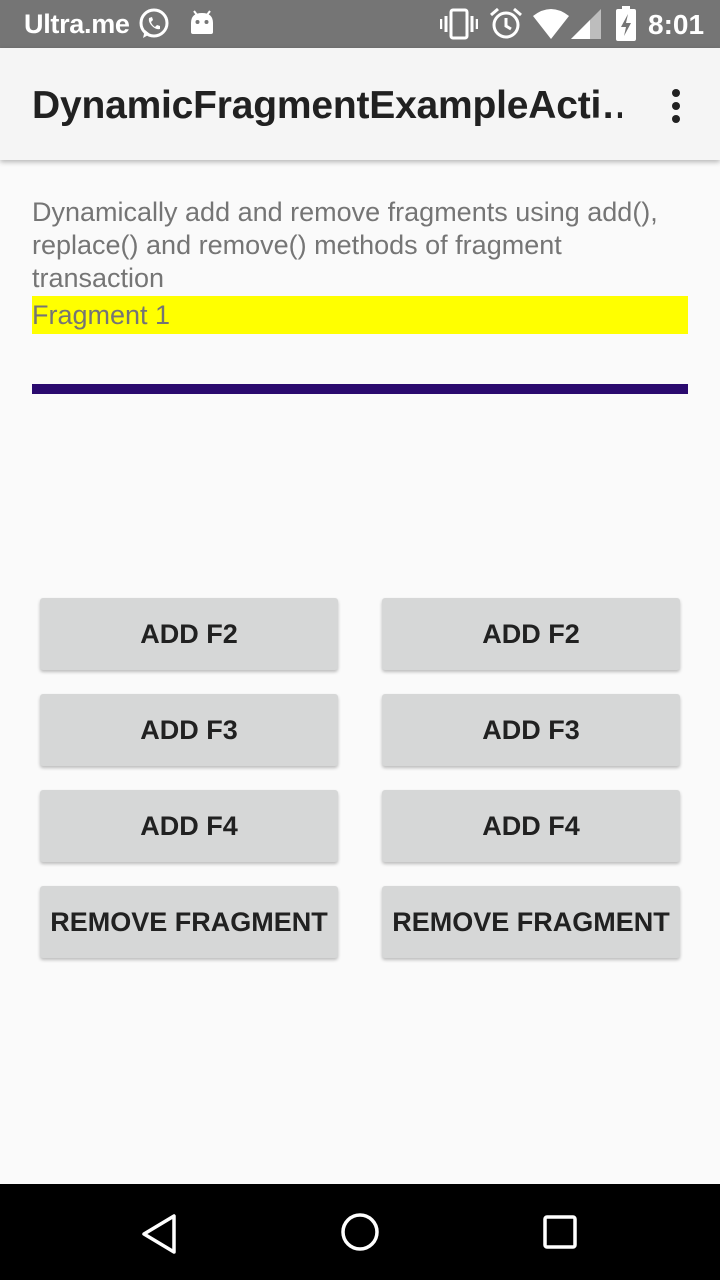  Describe the element at coordinates (626, 23) in the screenshot. I see `battery-charging-icon` at that location.